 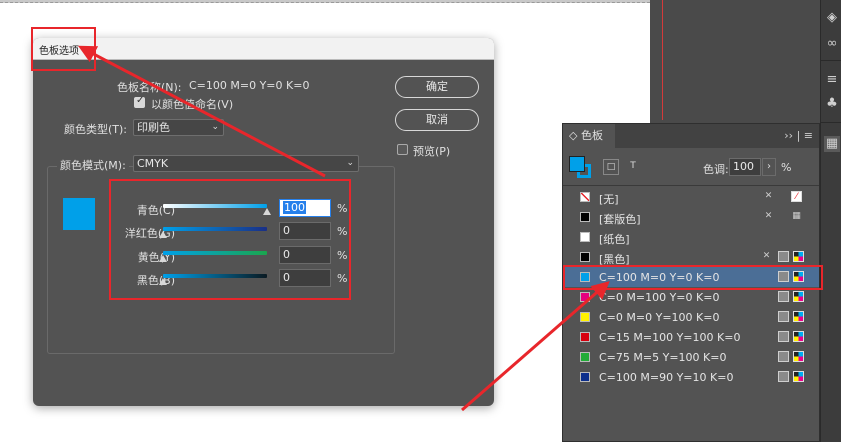 What do you see at coordinates (535, 346) in the screenshot?
I see `arrow-to-swatch` at bounding box center [535, 346].